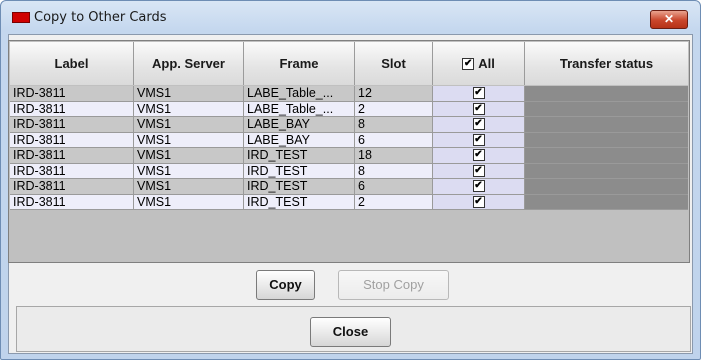 This screenshot has width=701, height=360. I want to click on table-row: IRD-3811 VMS1 LABE_Table_... 2 ✔, so click(349, 109).